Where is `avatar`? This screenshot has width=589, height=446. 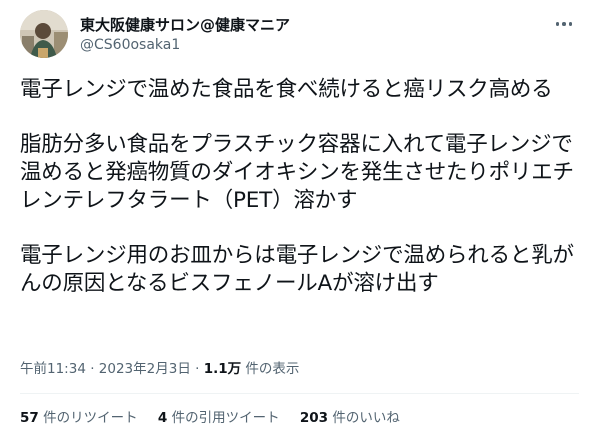 avatar is located at coordinates (44, 34).